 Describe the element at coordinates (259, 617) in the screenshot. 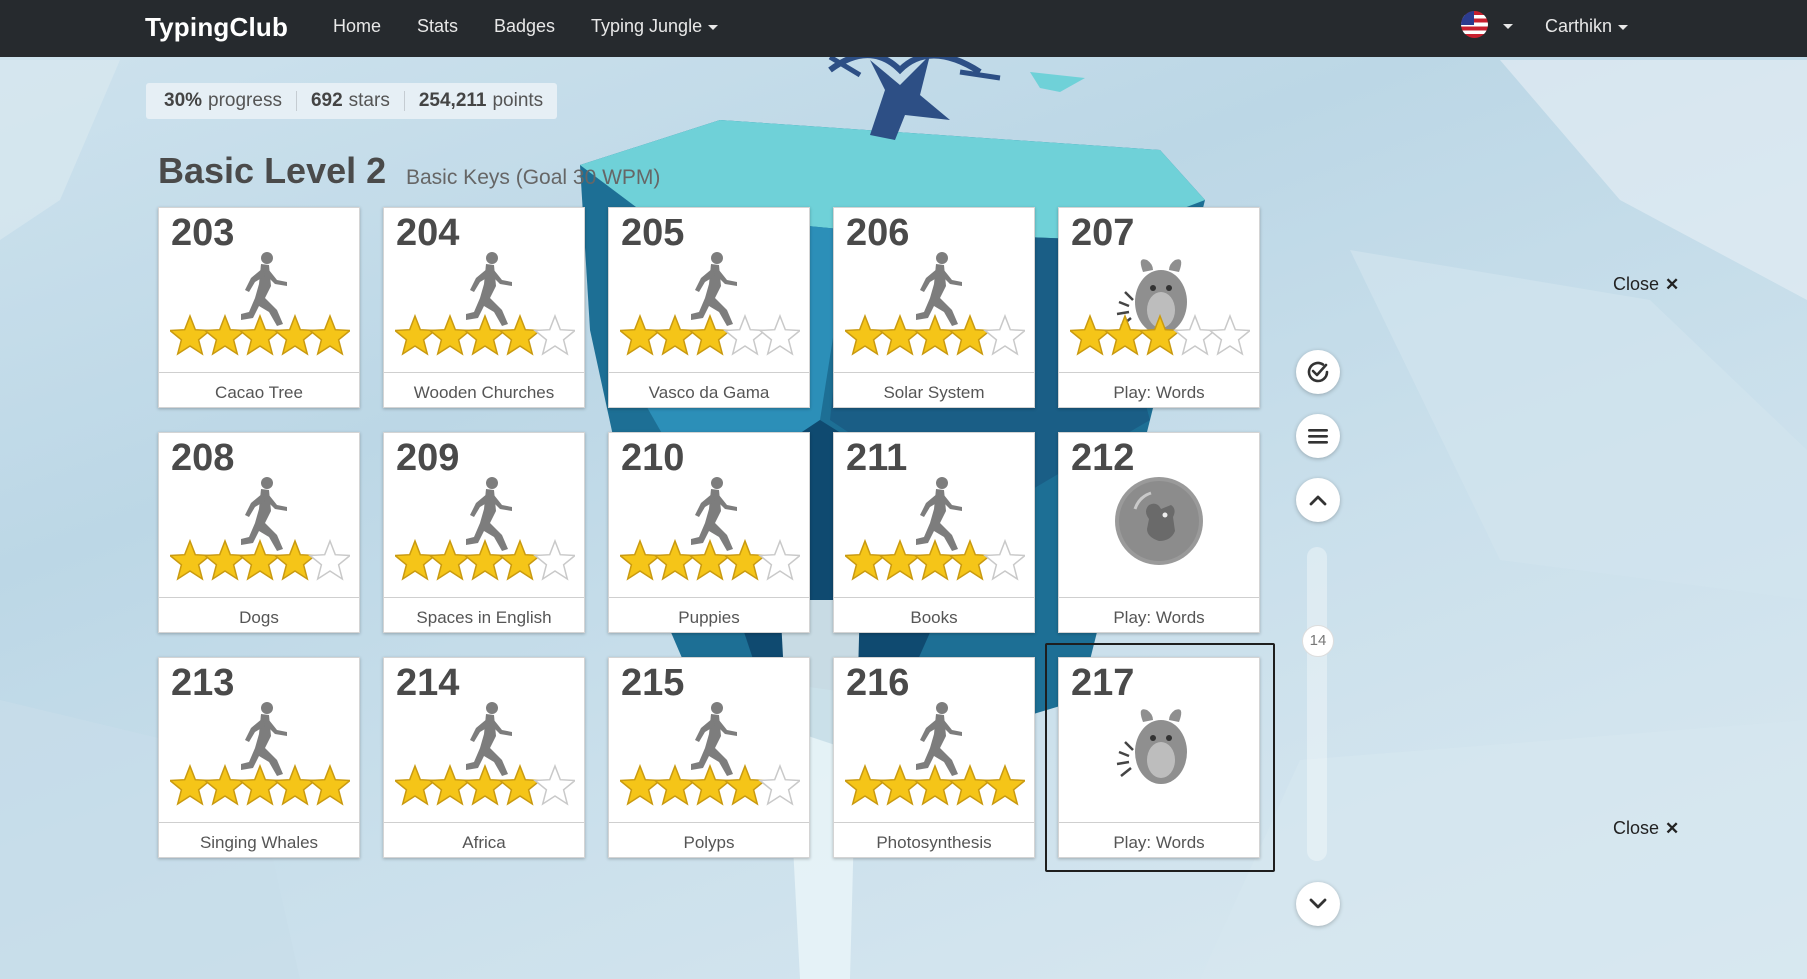

I see `lesson-name: Dogs` at that location.